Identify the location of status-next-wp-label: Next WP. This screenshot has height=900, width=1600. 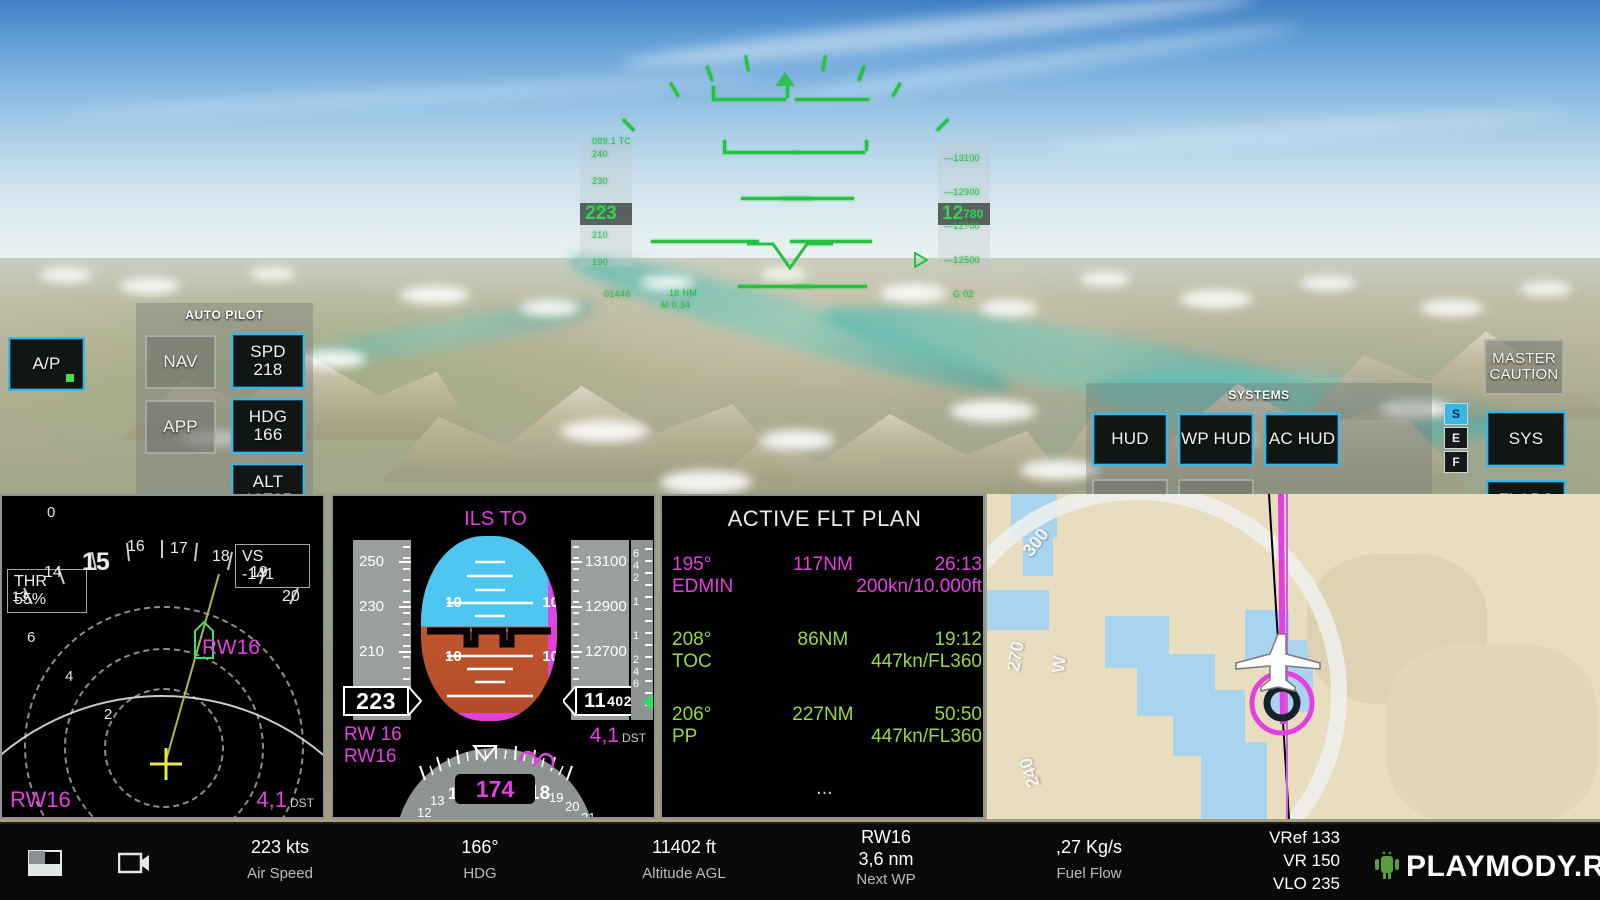
(886, 879).